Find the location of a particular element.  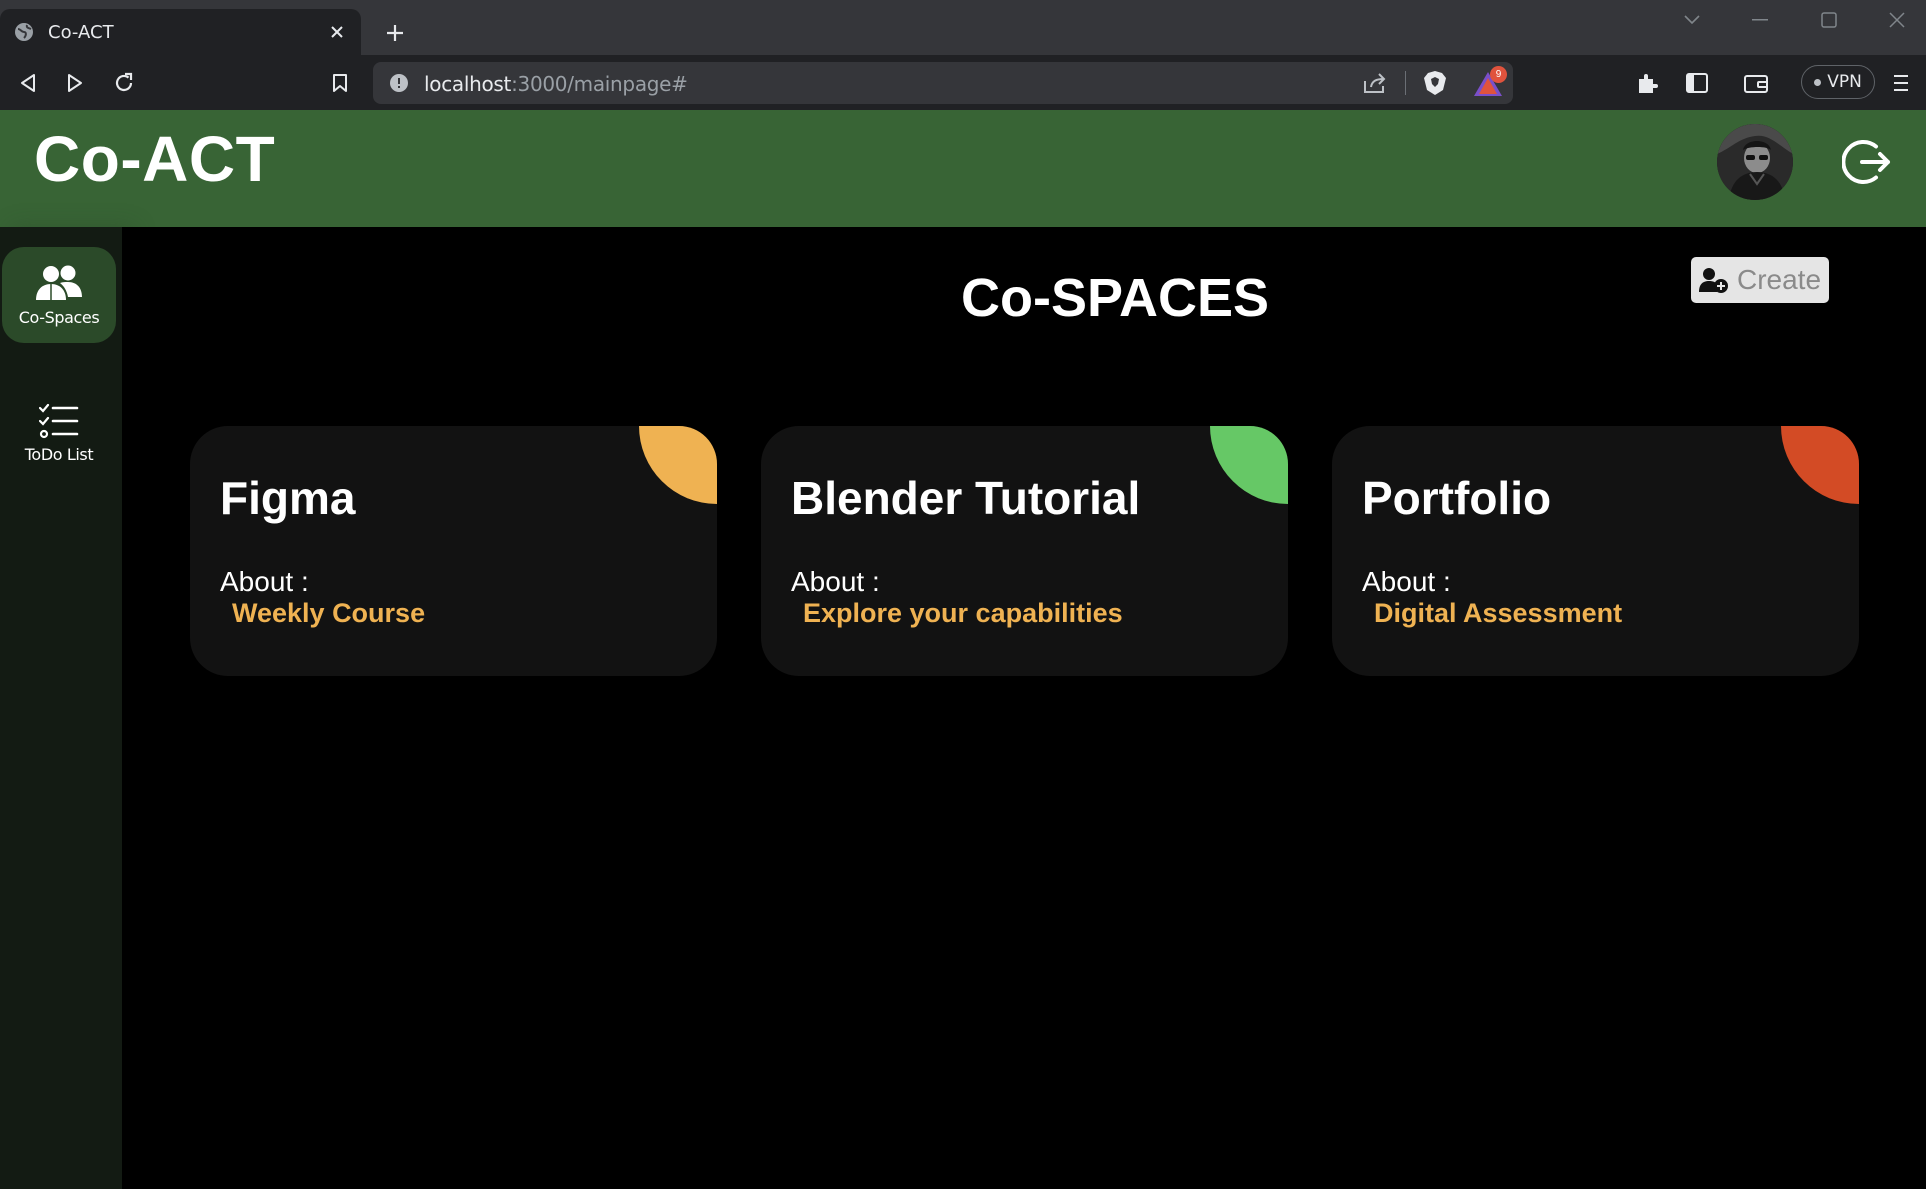

create-button: Create is located at coordinates (1760, 280).